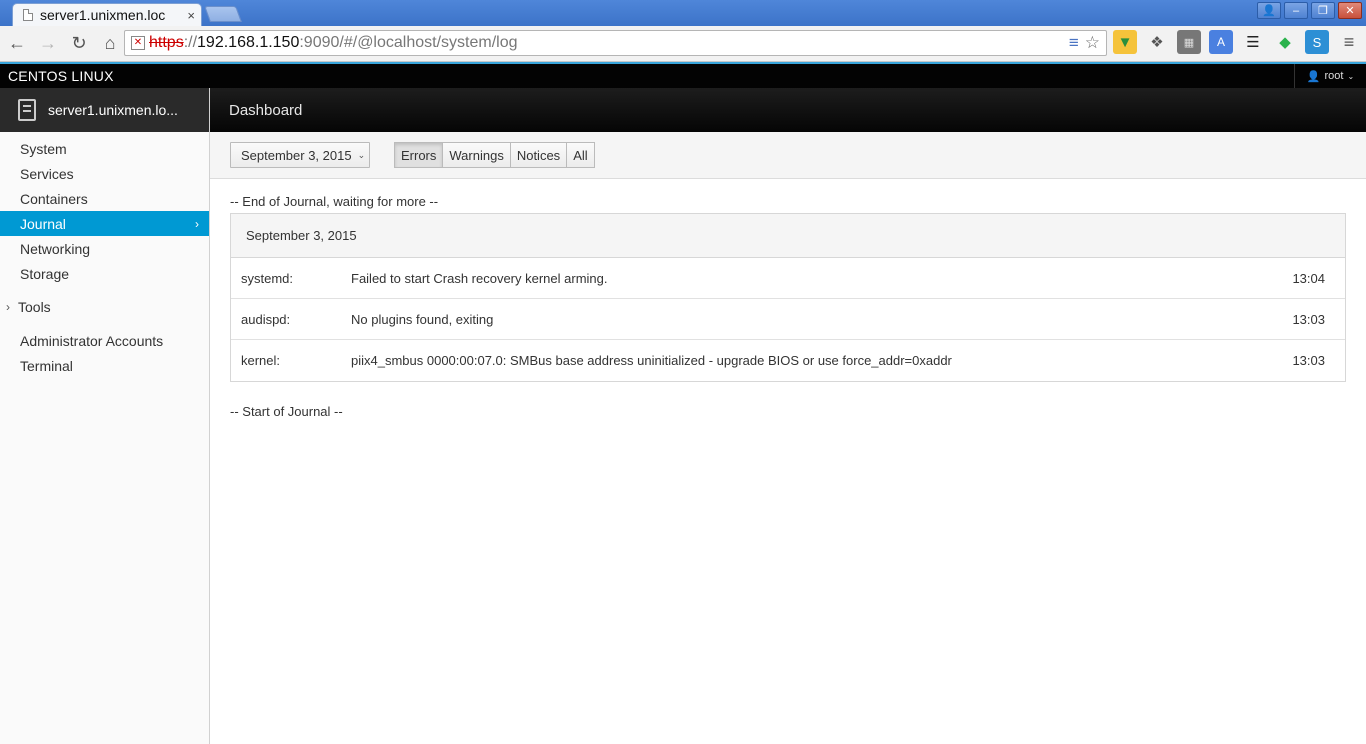 The width and height of the screenshot is (1366, 744). What do you see at coordinates (419, 155) in the screenshot?
I see `errors-button: Errors` at bounding box center [419, 155].